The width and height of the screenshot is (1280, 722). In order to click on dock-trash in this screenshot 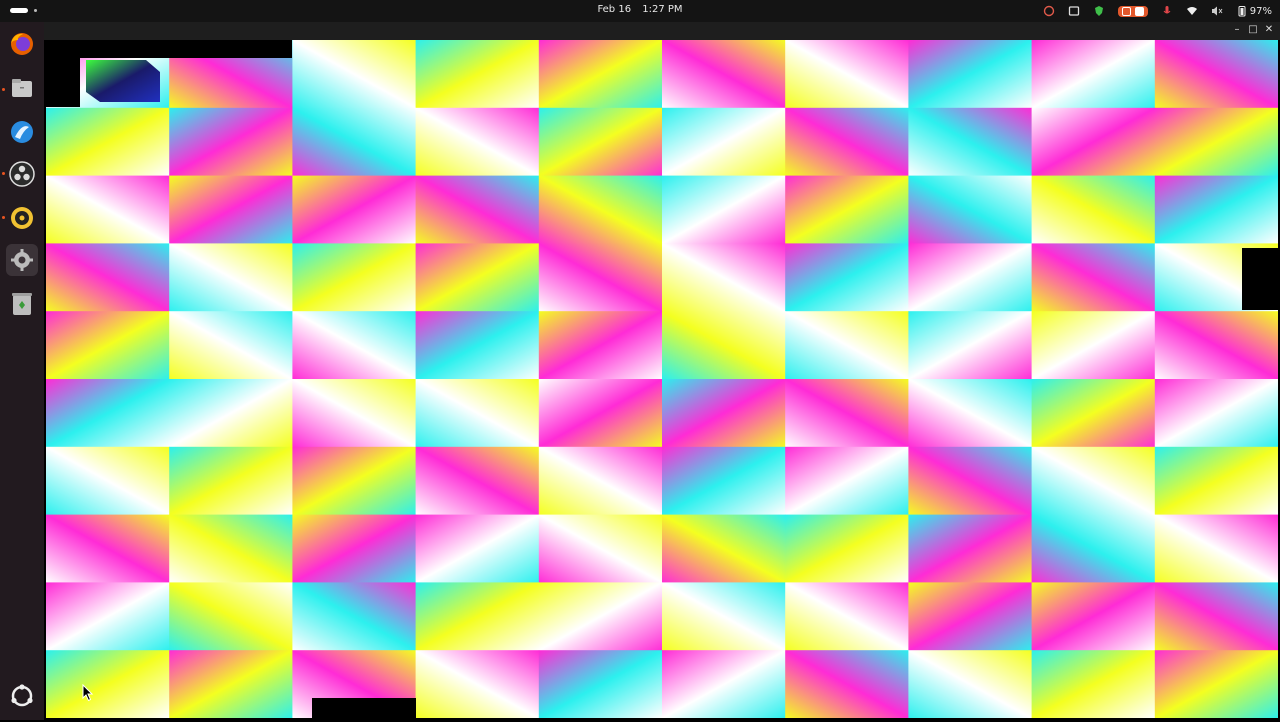, I will do `click(22, 304)`.